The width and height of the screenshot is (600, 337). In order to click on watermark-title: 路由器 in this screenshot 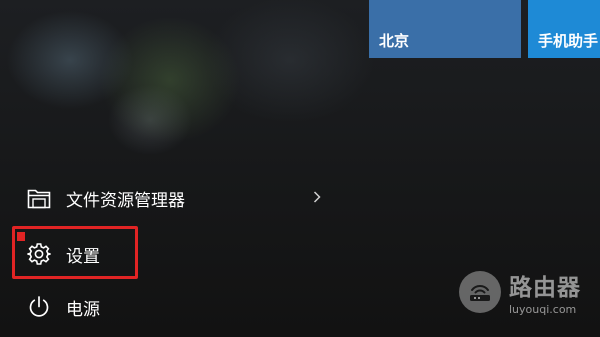, I will do `click(545, 288)`.